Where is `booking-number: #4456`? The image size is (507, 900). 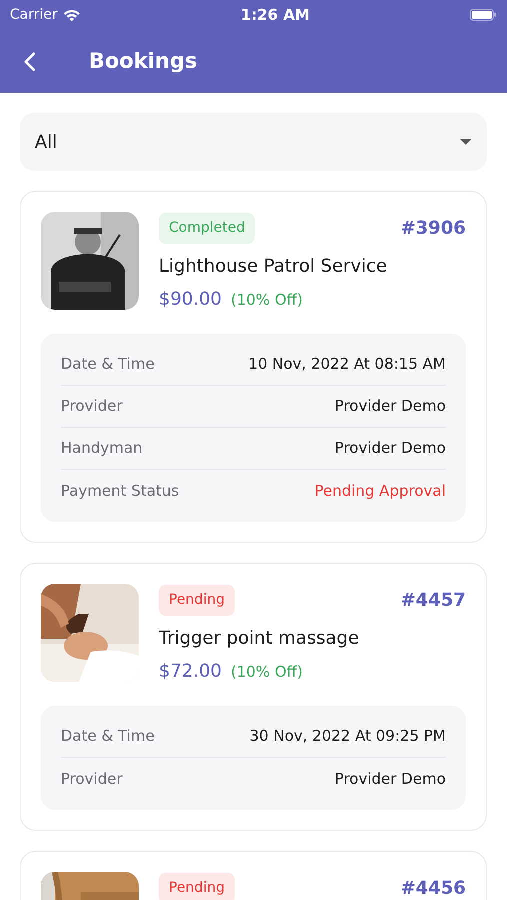
booking-number: #4456 is located at coordinates (433, 888).